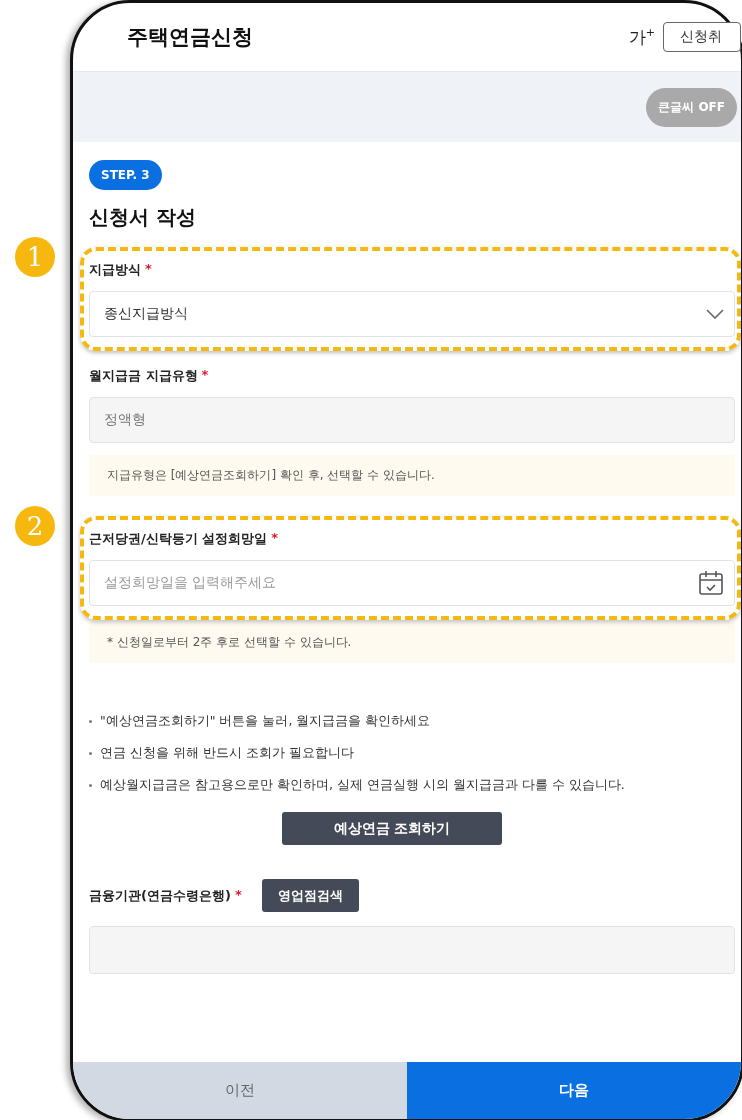  Describe the element at coordinates (711, 583) in the screenshot. I see `calendar-icon` at that location.